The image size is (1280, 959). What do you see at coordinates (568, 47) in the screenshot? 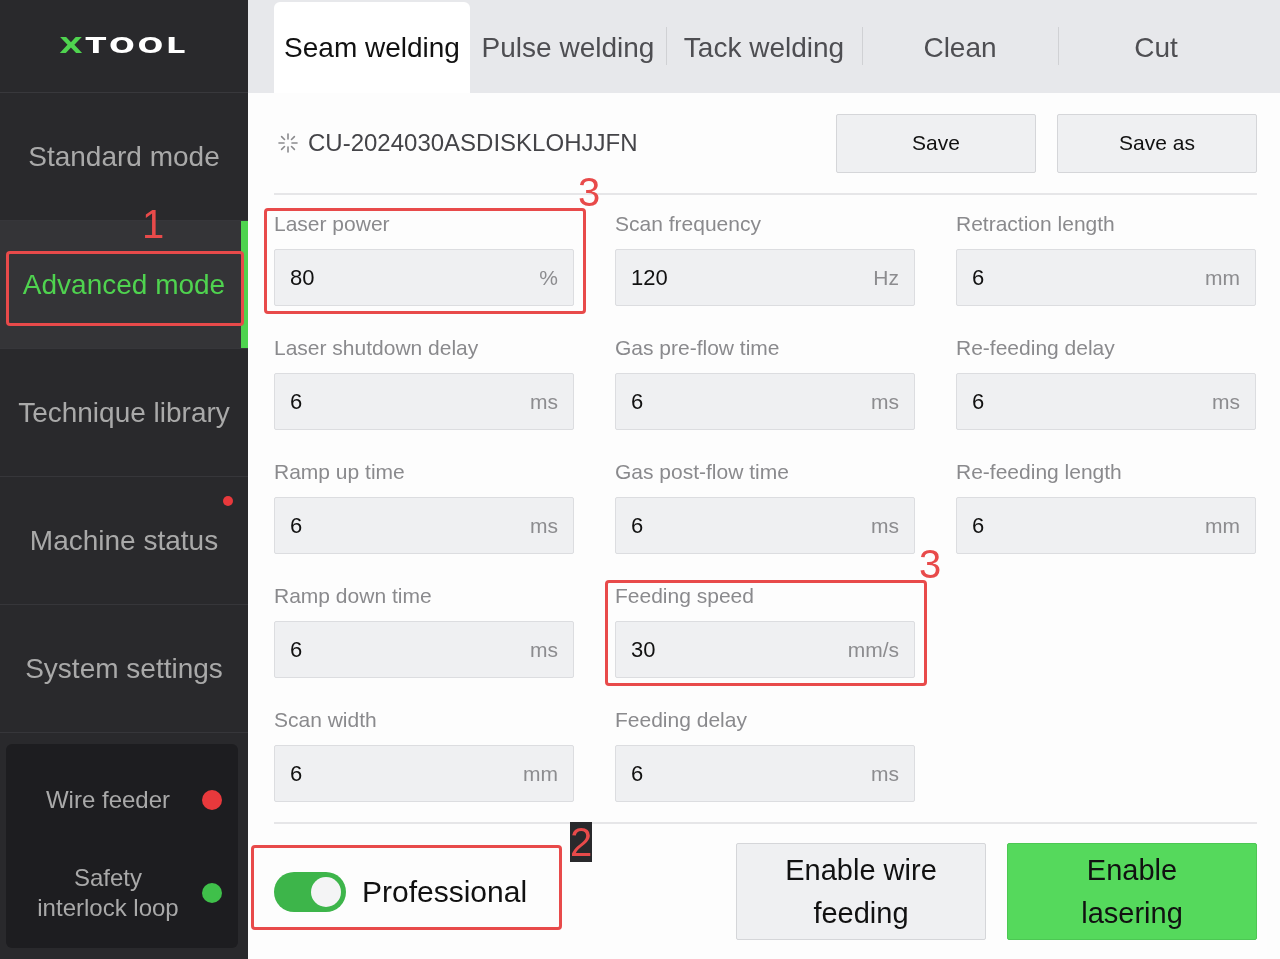
I see `tab: Pulse welding` at bounding box center [568, 47].